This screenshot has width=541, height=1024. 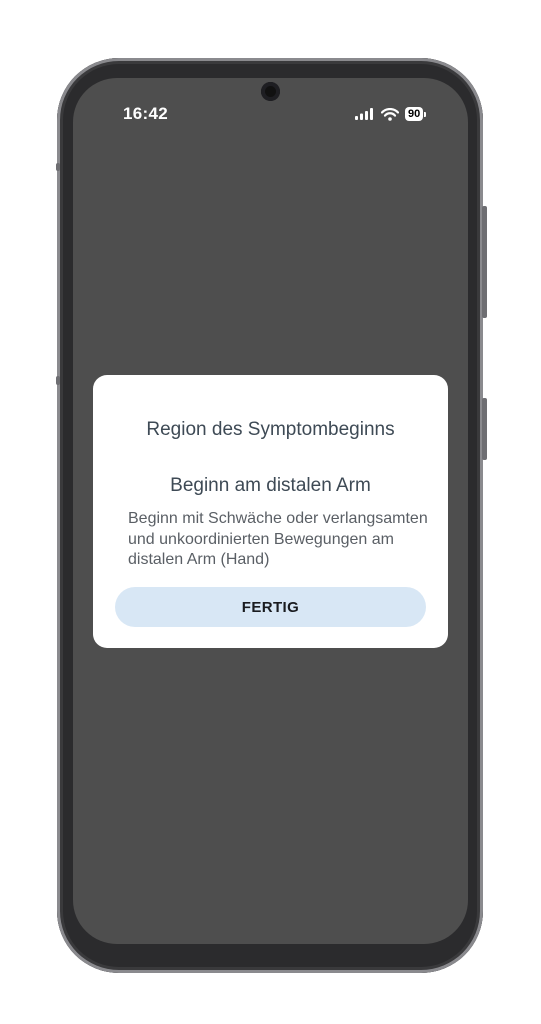 What do you see at coordinates (270, 91) in the screenshot?
I see `front-camera` at bounding box center [270, 91].